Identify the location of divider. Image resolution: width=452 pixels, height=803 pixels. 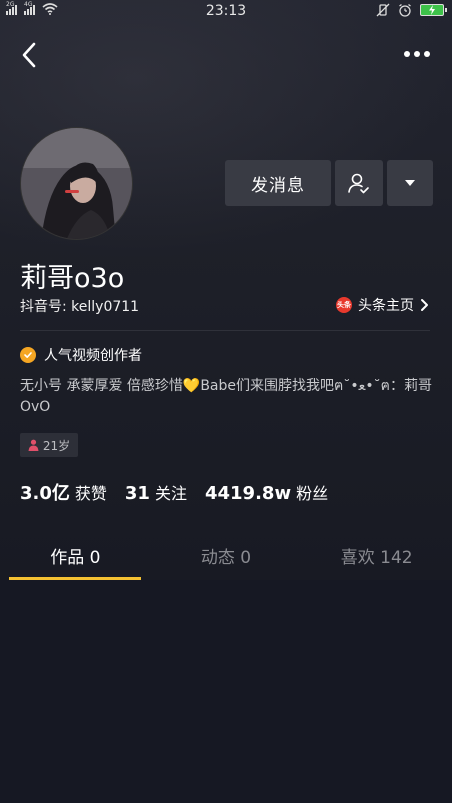
(225, 330).